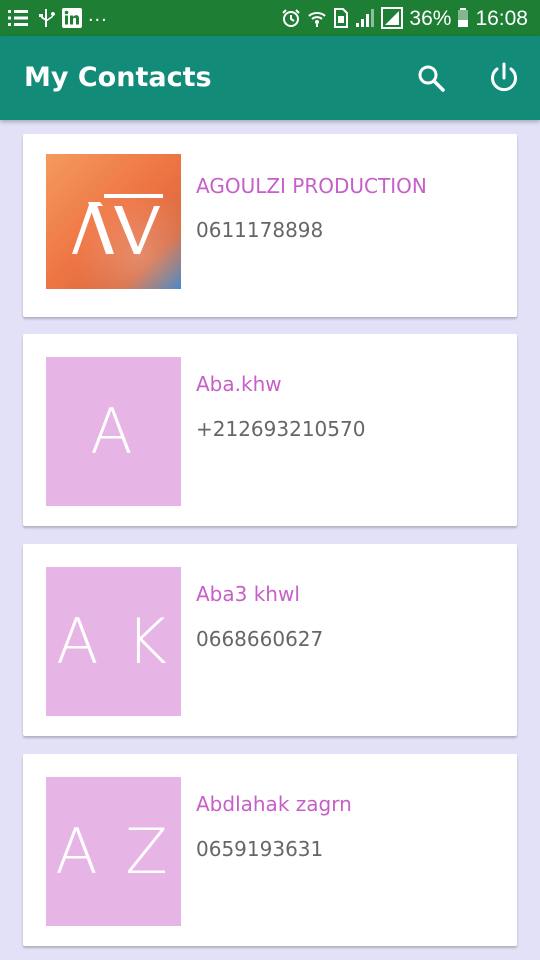  Describe the element at coordinates (72, 18) in the screenshot. I see `linkedin-icon` at that location.